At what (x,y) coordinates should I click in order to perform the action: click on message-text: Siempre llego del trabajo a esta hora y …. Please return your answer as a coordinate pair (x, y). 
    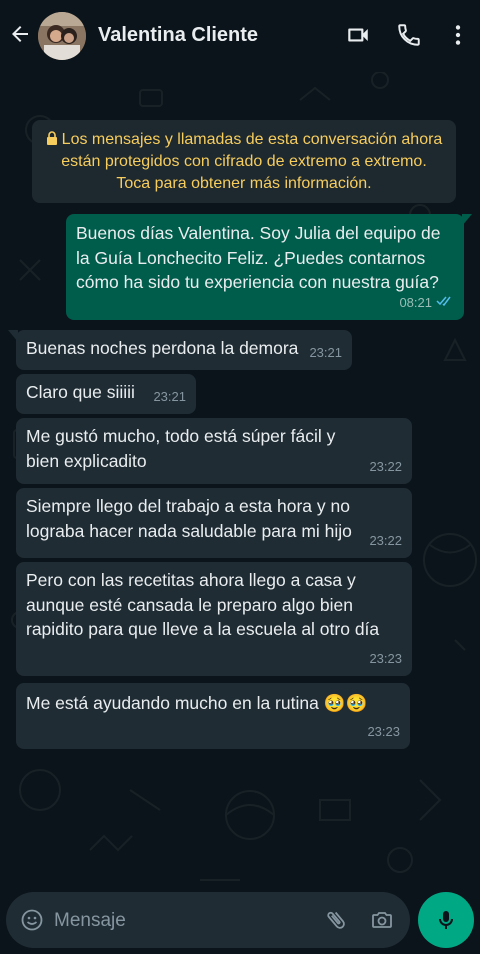
    Looking at the image, I should click on (189, 518).